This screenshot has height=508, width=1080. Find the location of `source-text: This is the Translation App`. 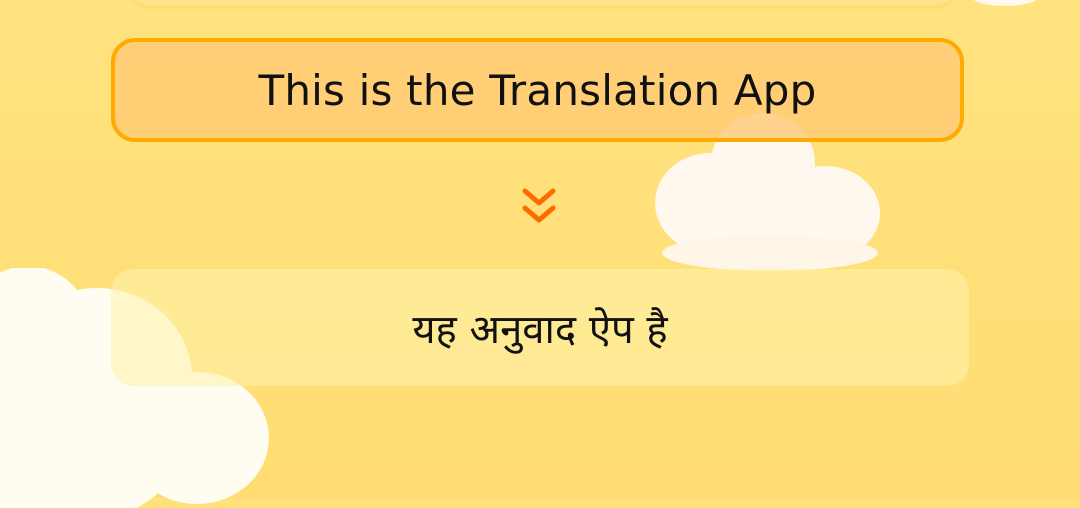

source-text: This is the Translation App is located at coordinates (537, 90).